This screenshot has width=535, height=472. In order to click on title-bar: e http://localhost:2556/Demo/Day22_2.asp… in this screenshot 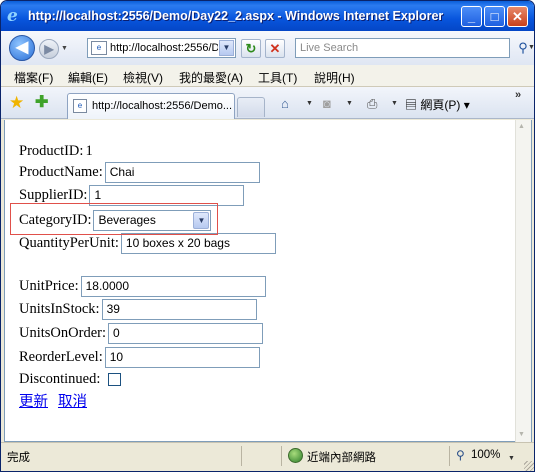, I will do `click(267, 16)`.